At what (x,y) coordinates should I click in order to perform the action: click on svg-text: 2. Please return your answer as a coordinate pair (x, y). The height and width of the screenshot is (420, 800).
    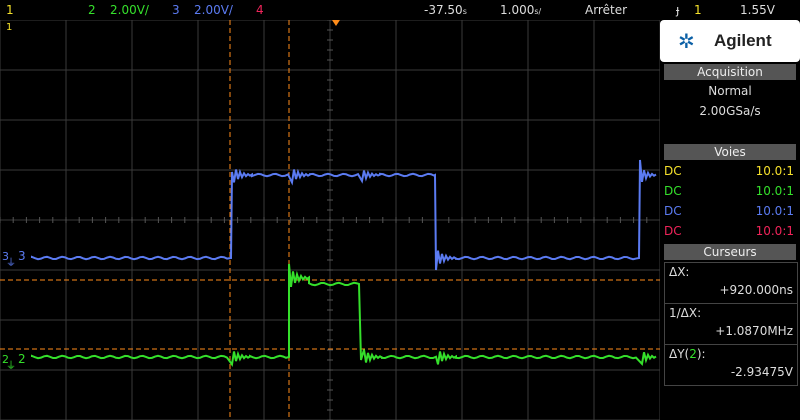
    Looking at the image, I should click on (22, 359).